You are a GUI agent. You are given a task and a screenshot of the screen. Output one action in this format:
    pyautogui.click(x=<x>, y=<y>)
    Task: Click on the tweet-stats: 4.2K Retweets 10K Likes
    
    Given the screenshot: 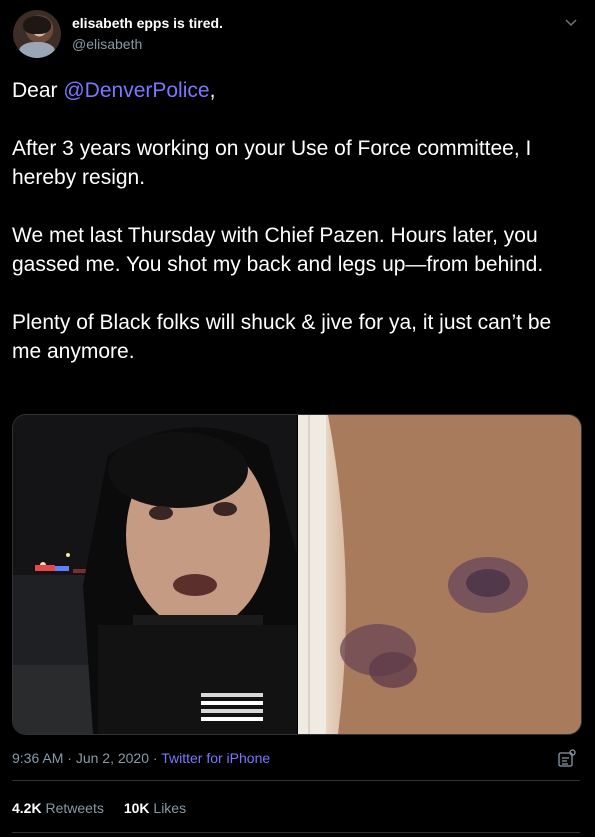 What is the action you would take?
    pyautogui.click(x=99, y=808)
    